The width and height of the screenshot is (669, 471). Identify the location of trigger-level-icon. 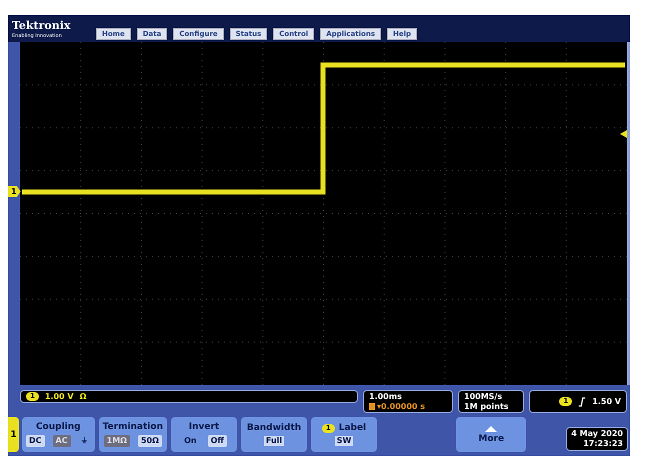
(623, 134).